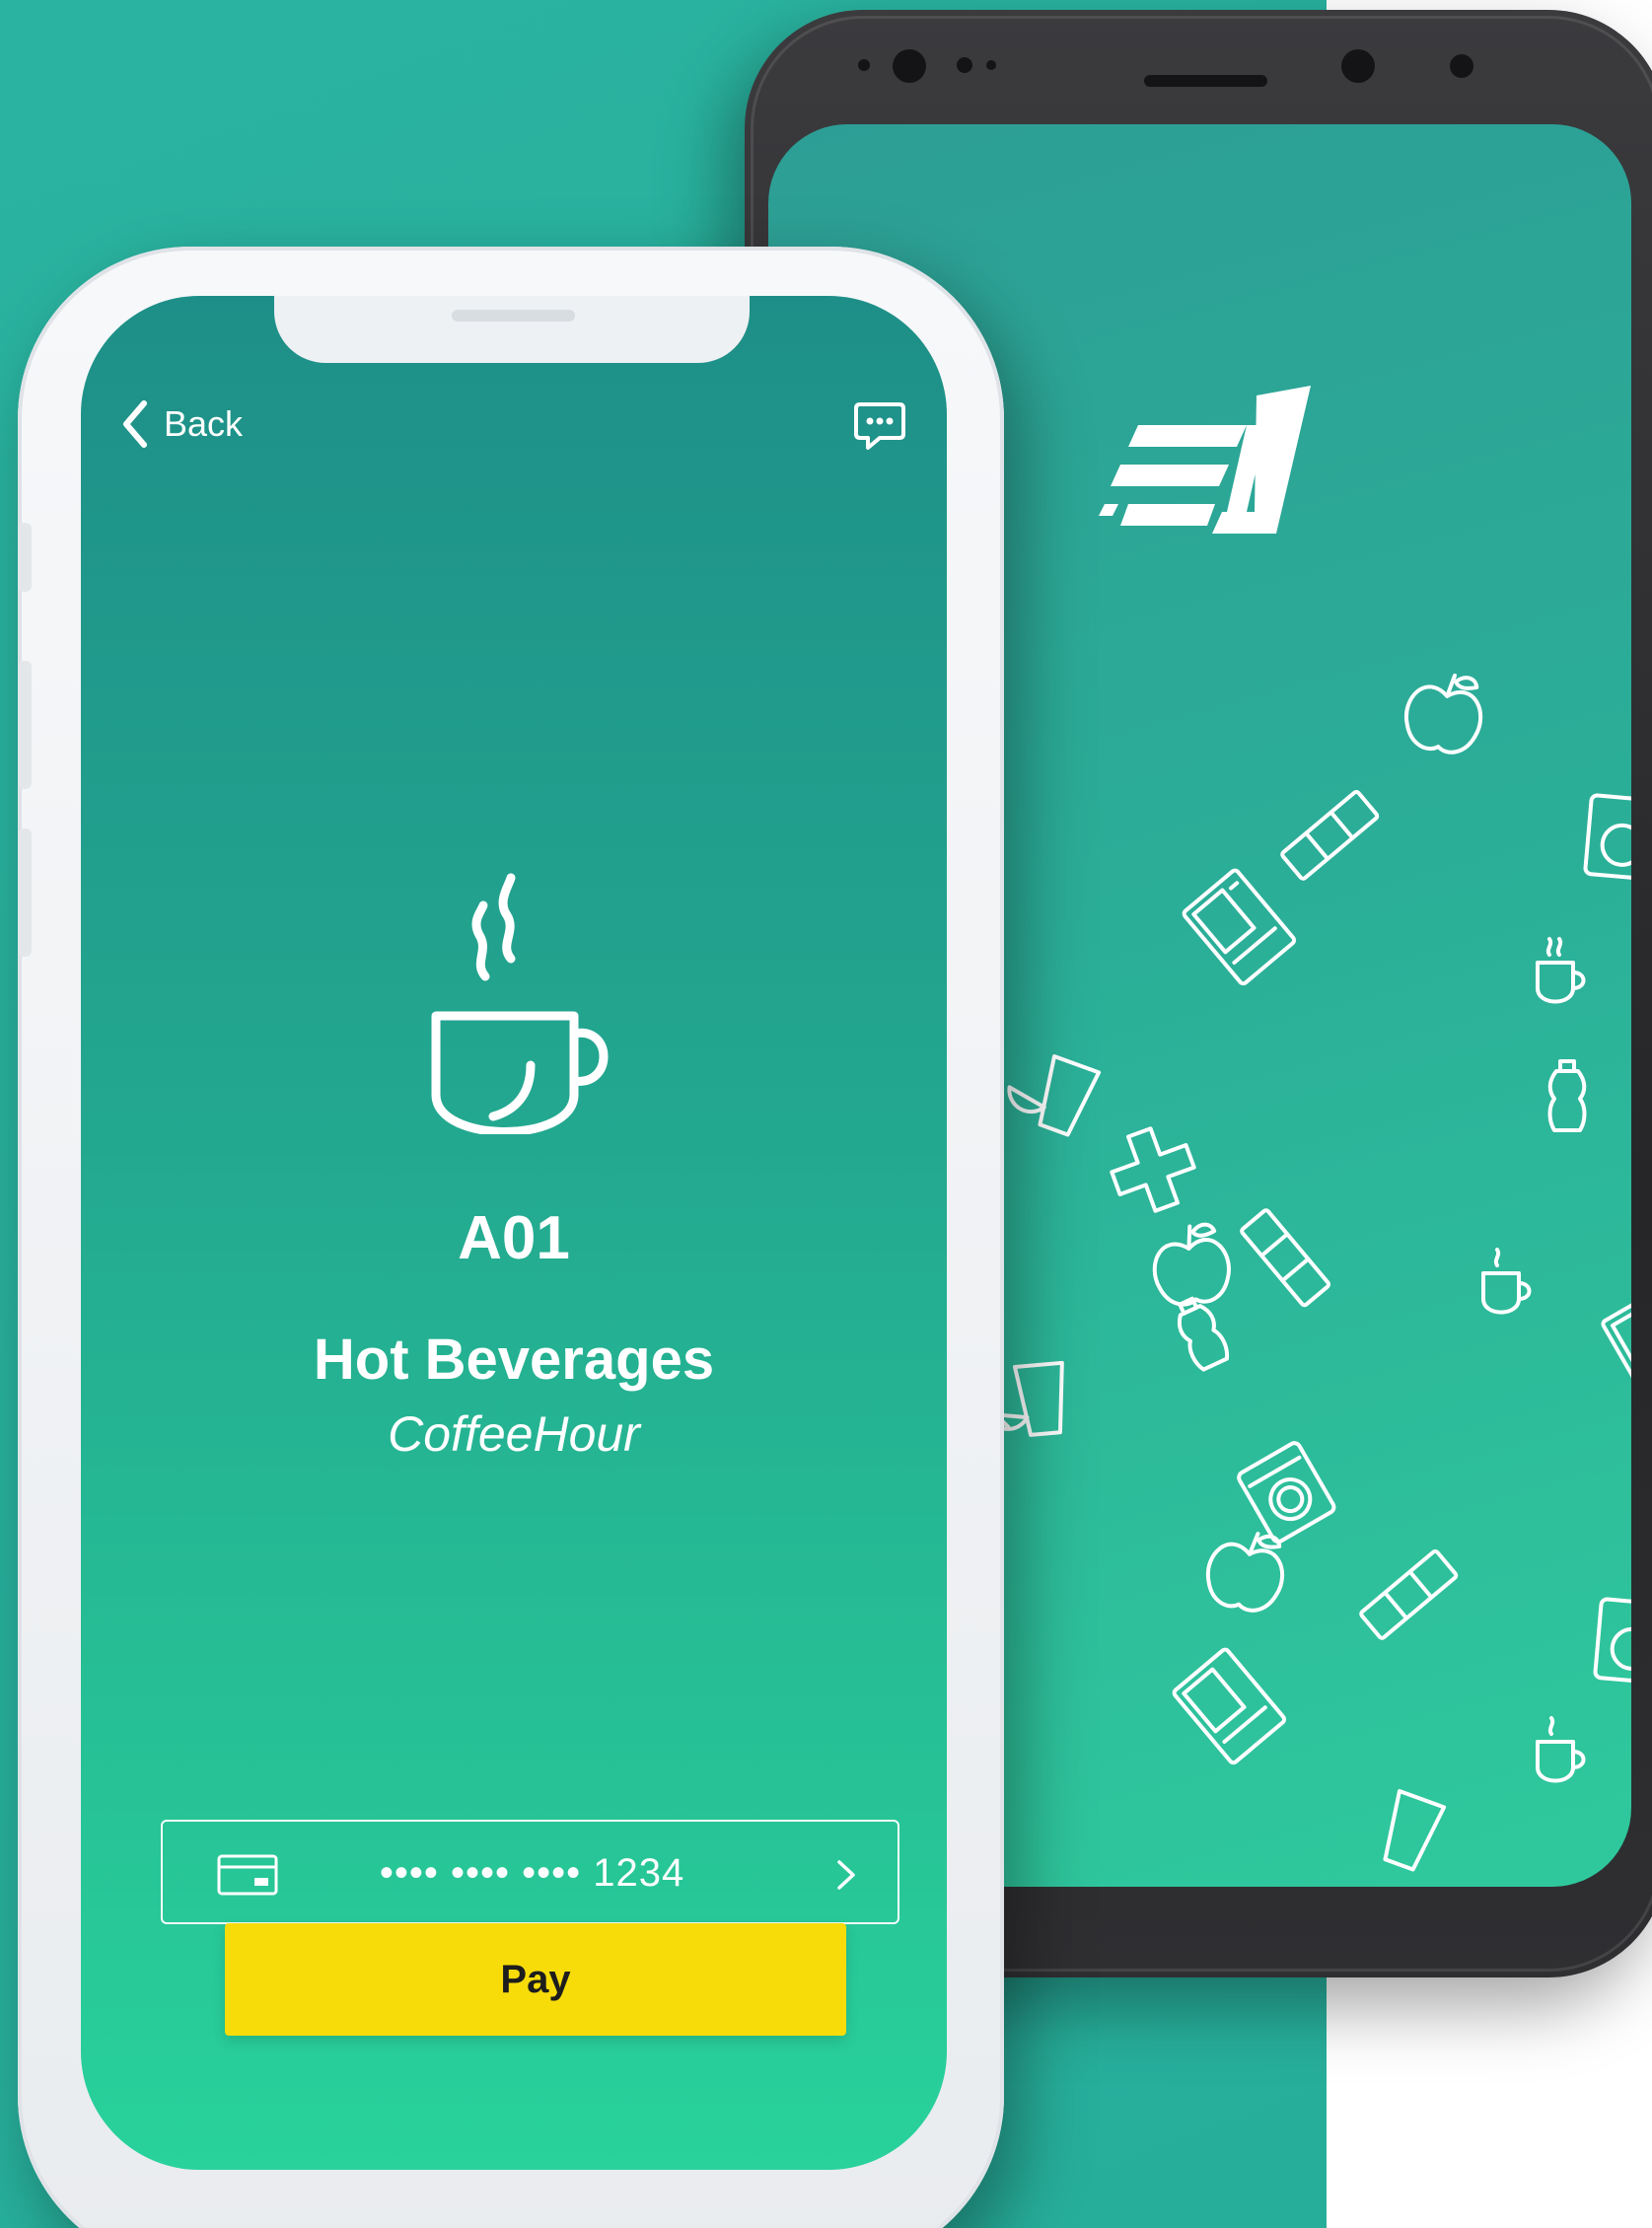 Image resolution: width=1652 pixels, height=2228 pixels. Describe the element at coordinates (514, 1434) in the screenshot. I see `brand-name: CoffeeHour` at that location.